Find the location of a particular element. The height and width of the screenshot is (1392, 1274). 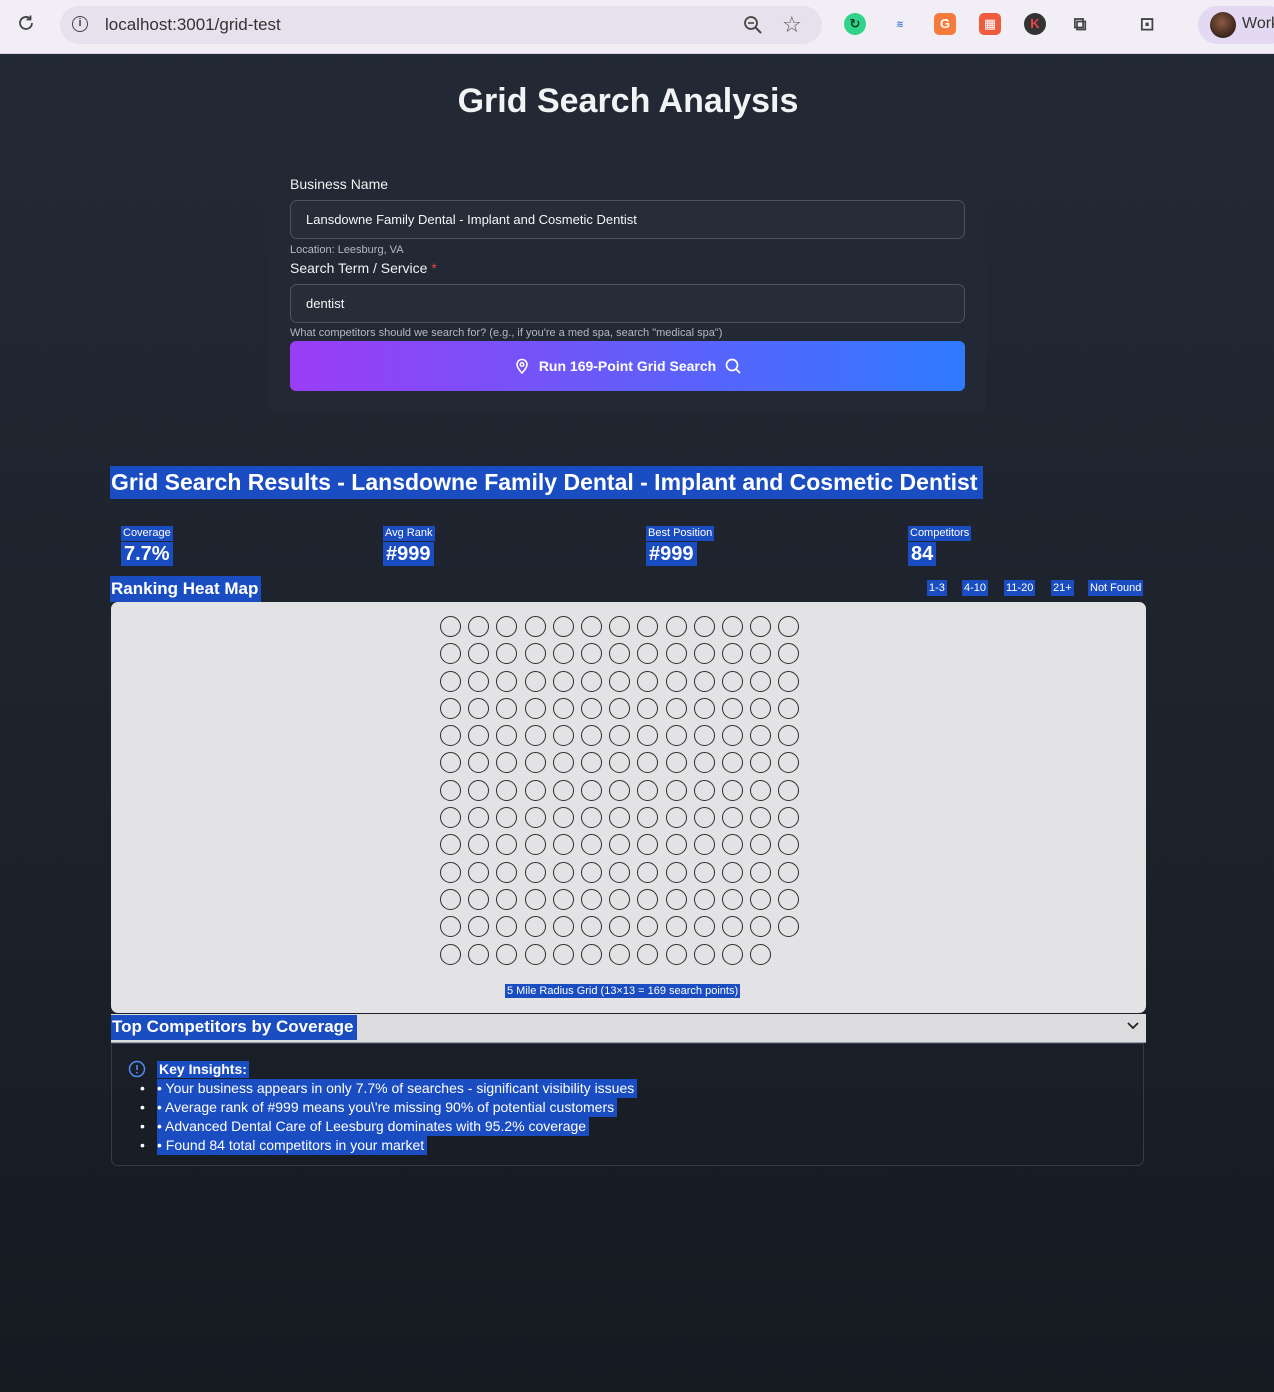

site-info-icon: i is located at coordinates (80, 24).